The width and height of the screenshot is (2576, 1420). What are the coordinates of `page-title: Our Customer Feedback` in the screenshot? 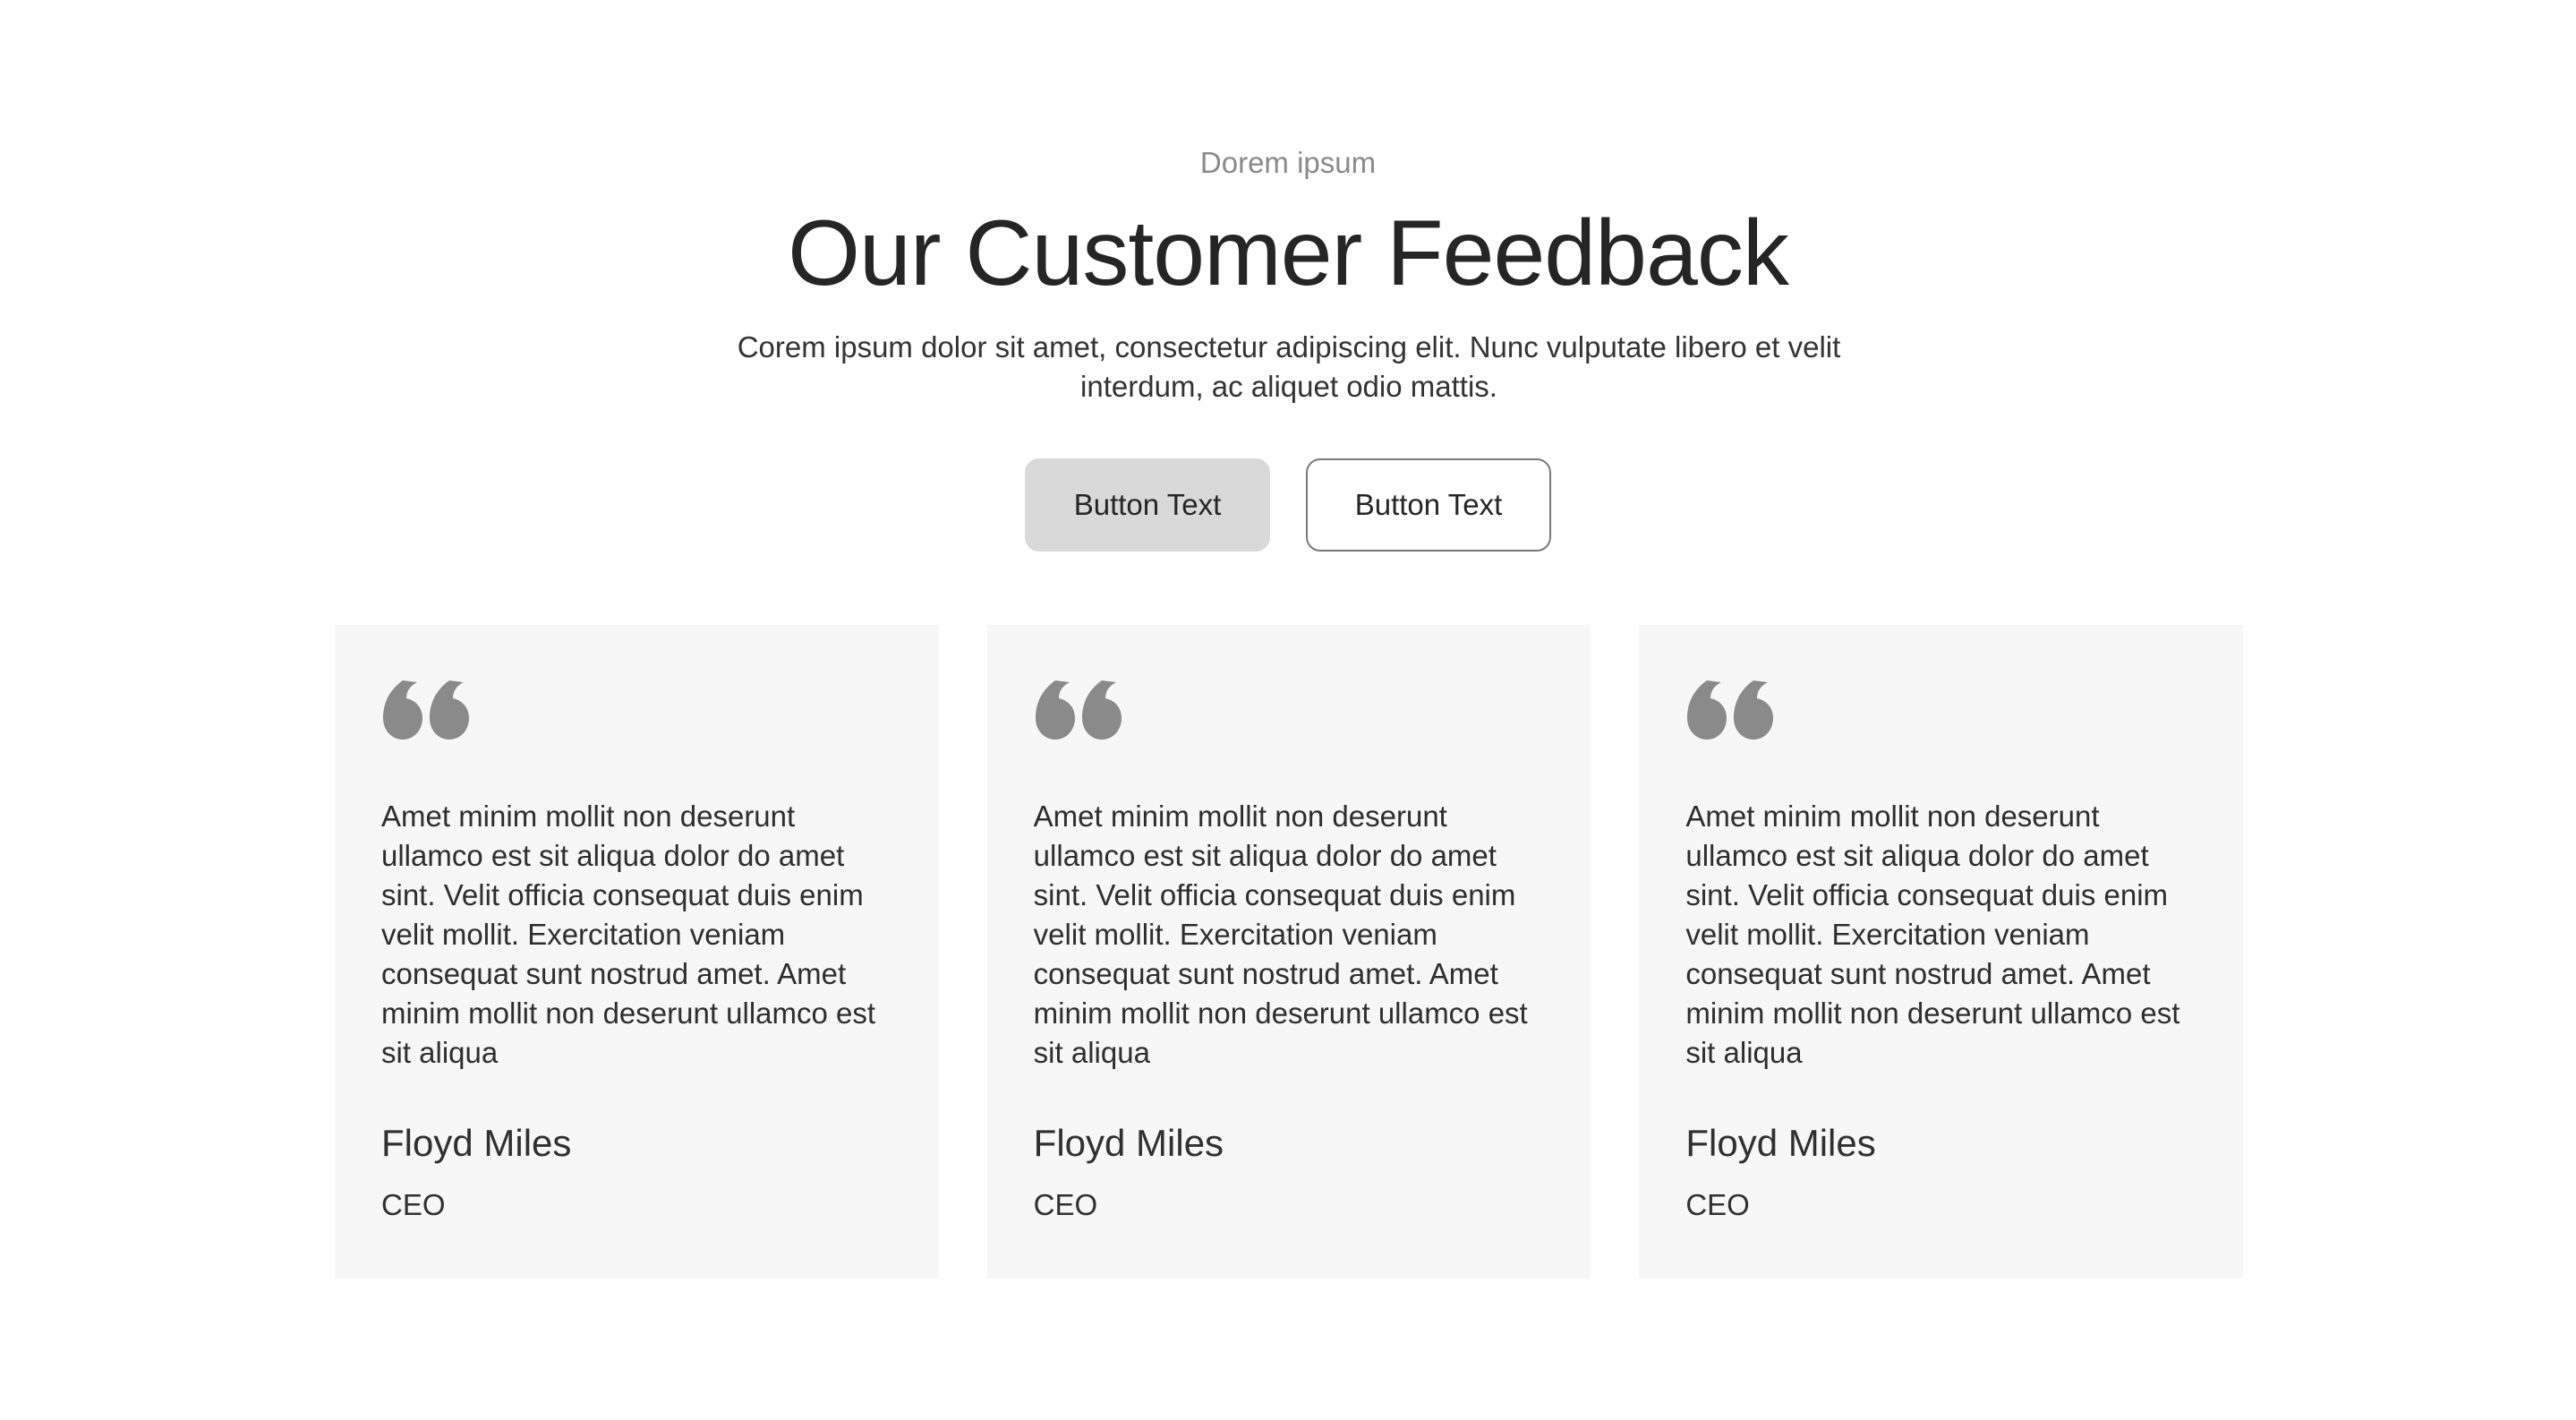 It's located at (1288, 253).